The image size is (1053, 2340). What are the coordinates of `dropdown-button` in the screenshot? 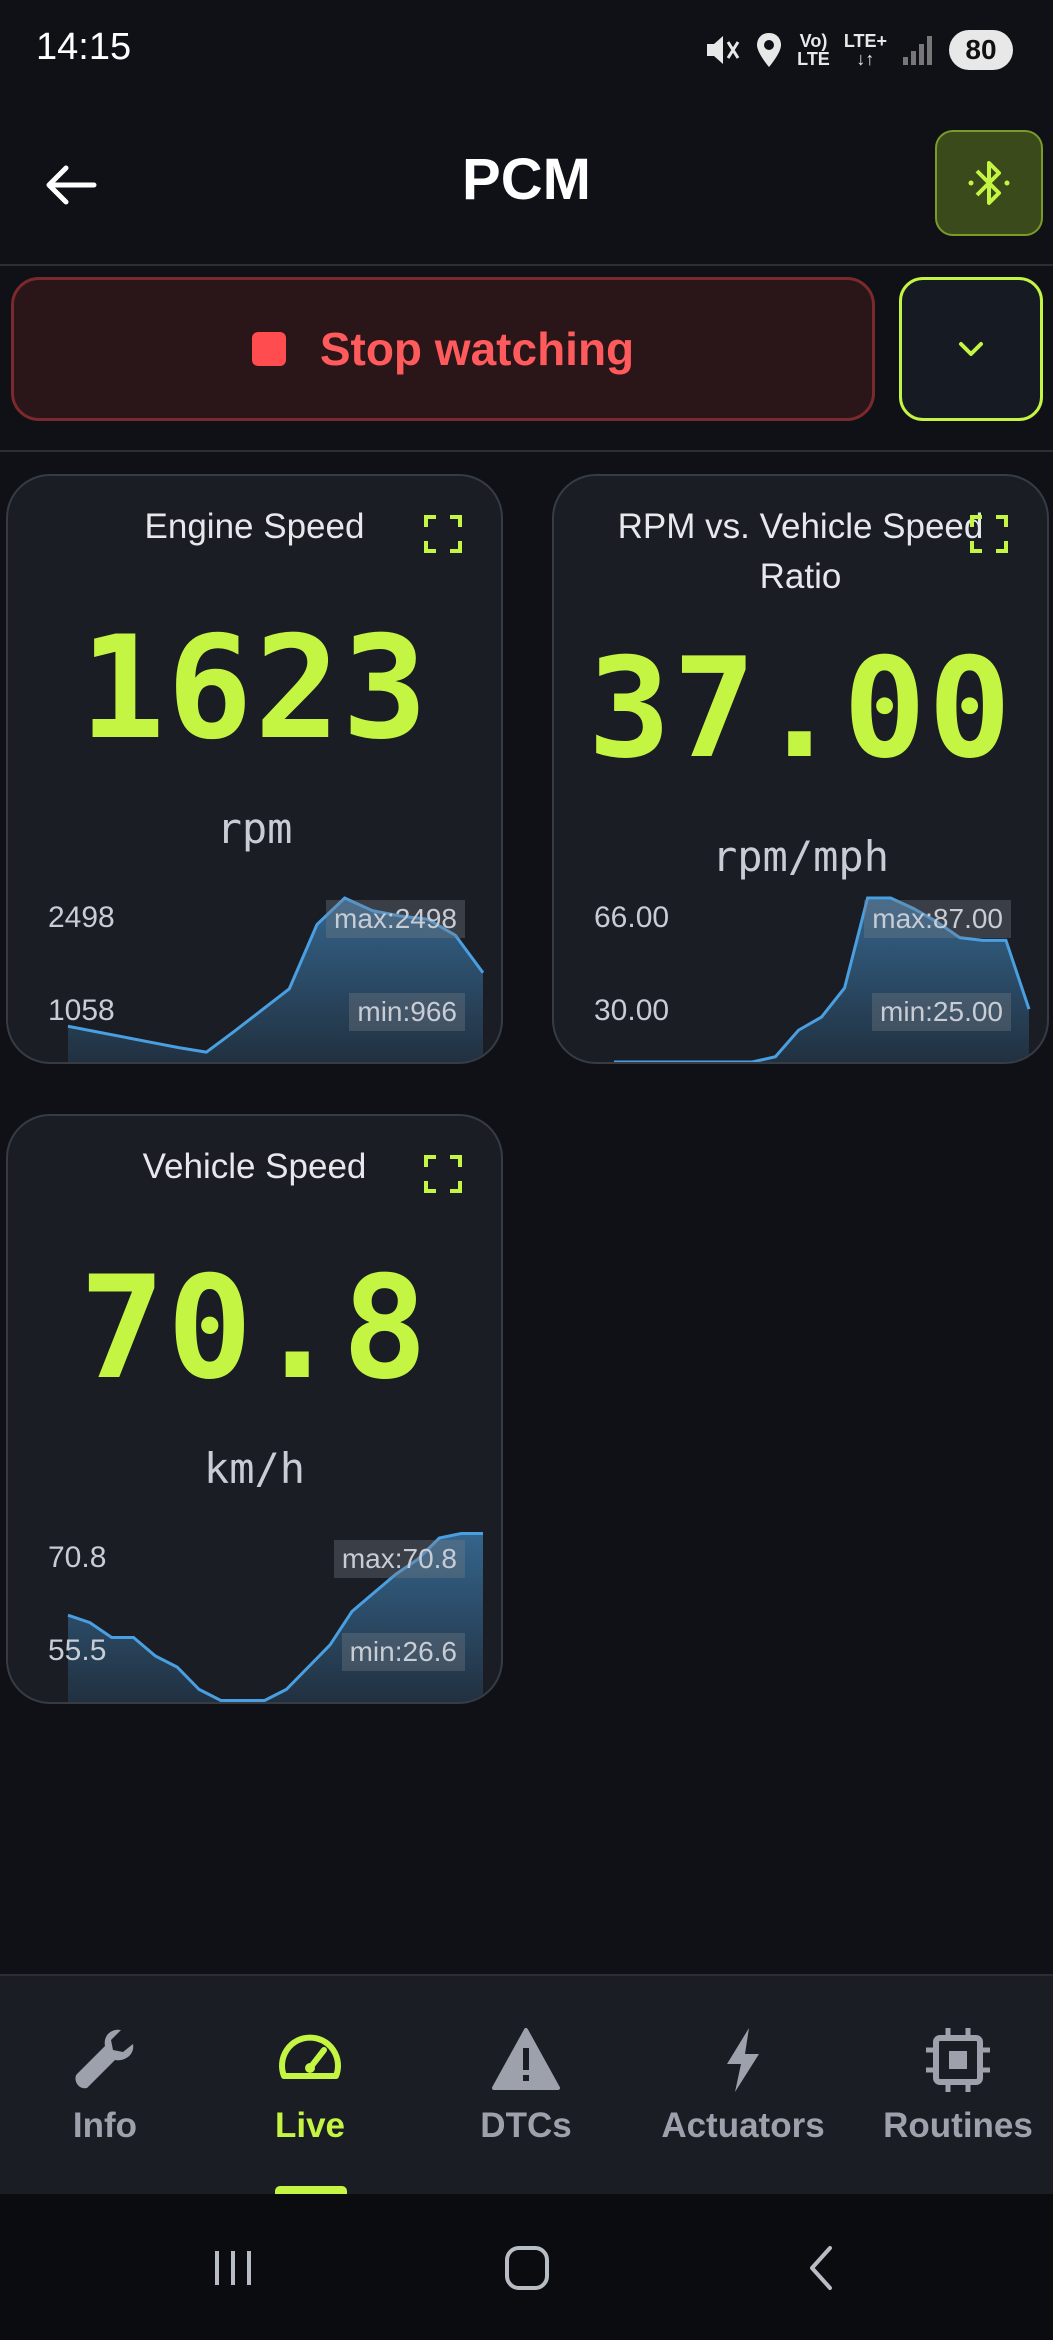 It's located at (971, 349).